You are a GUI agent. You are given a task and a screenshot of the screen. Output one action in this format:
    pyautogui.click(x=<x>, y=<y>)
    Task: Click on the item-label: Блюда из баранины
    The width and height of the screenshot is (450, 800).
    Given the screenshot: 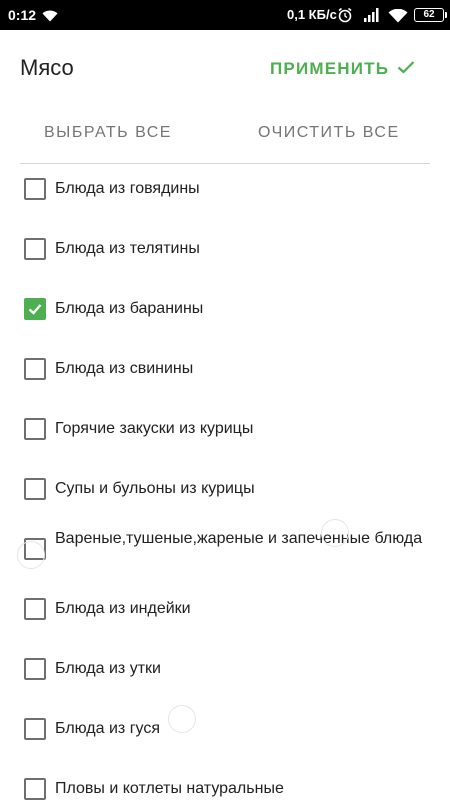 What is the action you would take?
    pyautogui.click(x=129, y=308)
    